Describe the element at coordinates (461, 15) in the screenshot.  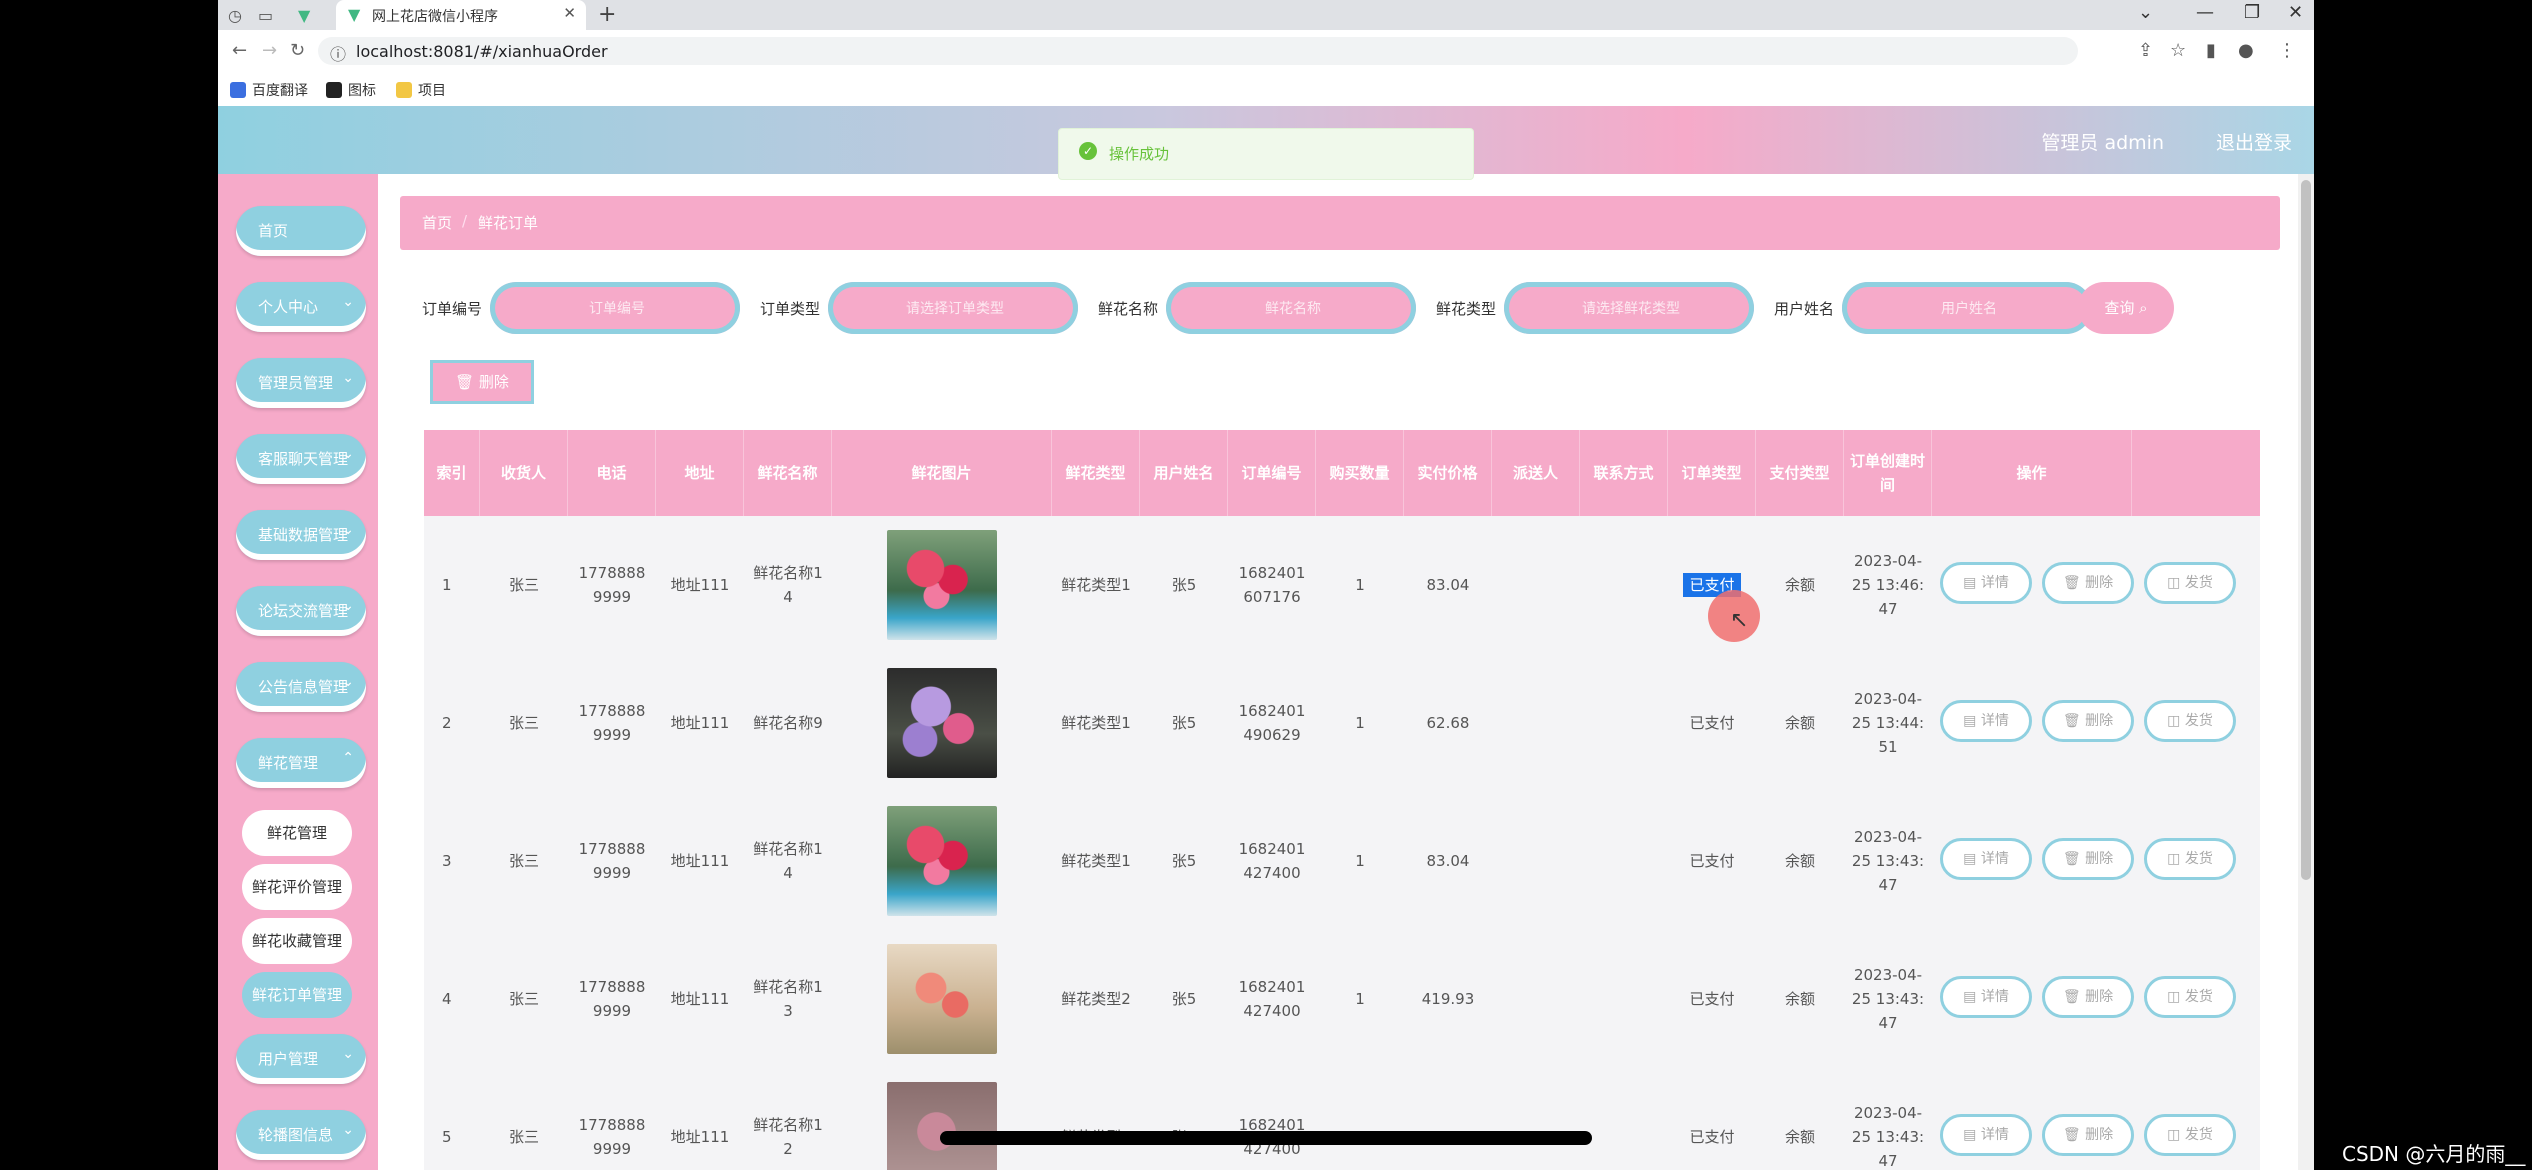
I see `active-tab: ▼ 网上花店微信小程序 ✕` at that location.